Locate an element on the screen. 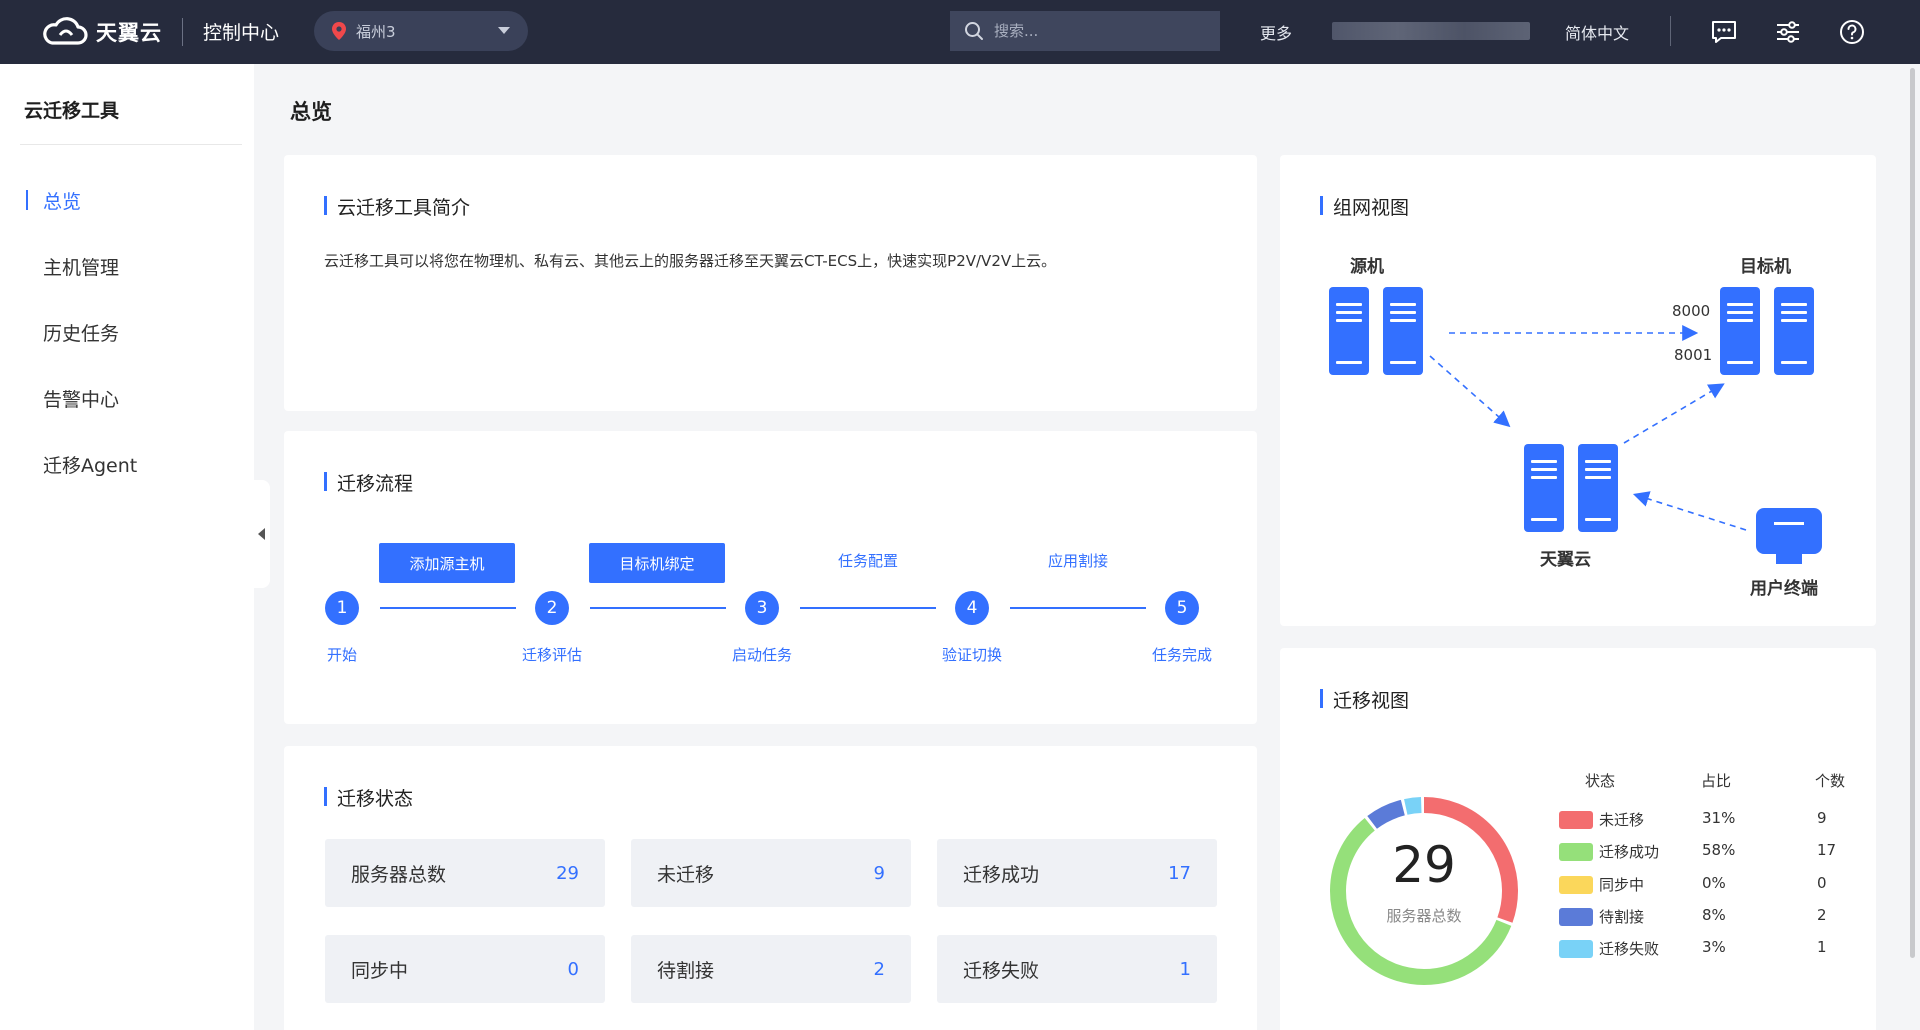 The height and width of the screenshot is (1030, 1920). source-label: 源机 is located at coordinates (1367, 267).